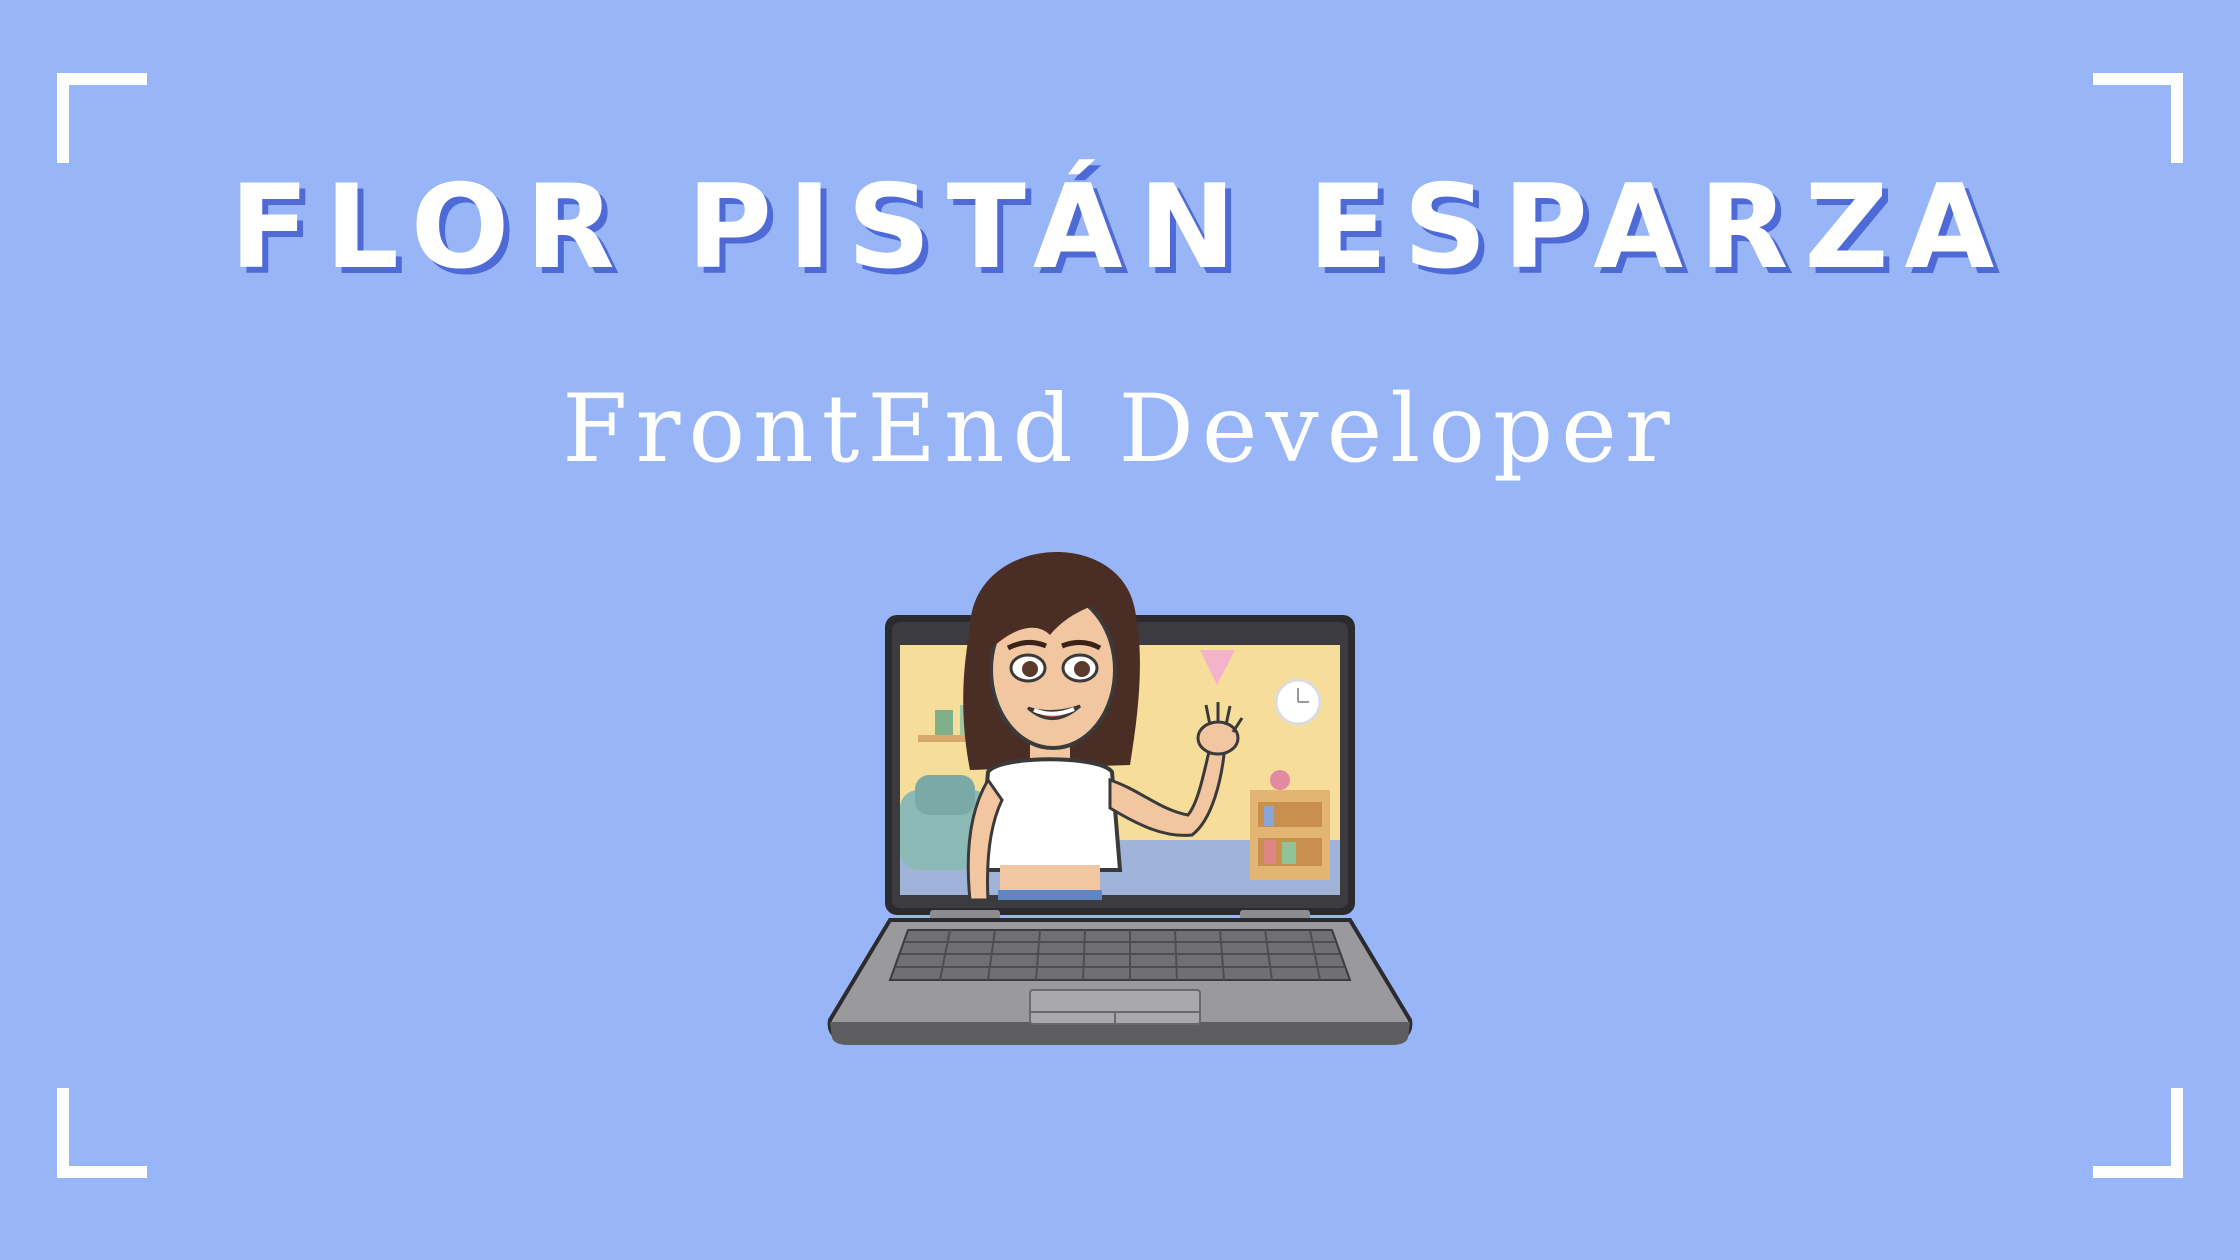  Describe the element at coordinates (102, 118) in the screenshot. I see `corner-bracket-top-left` at that location.